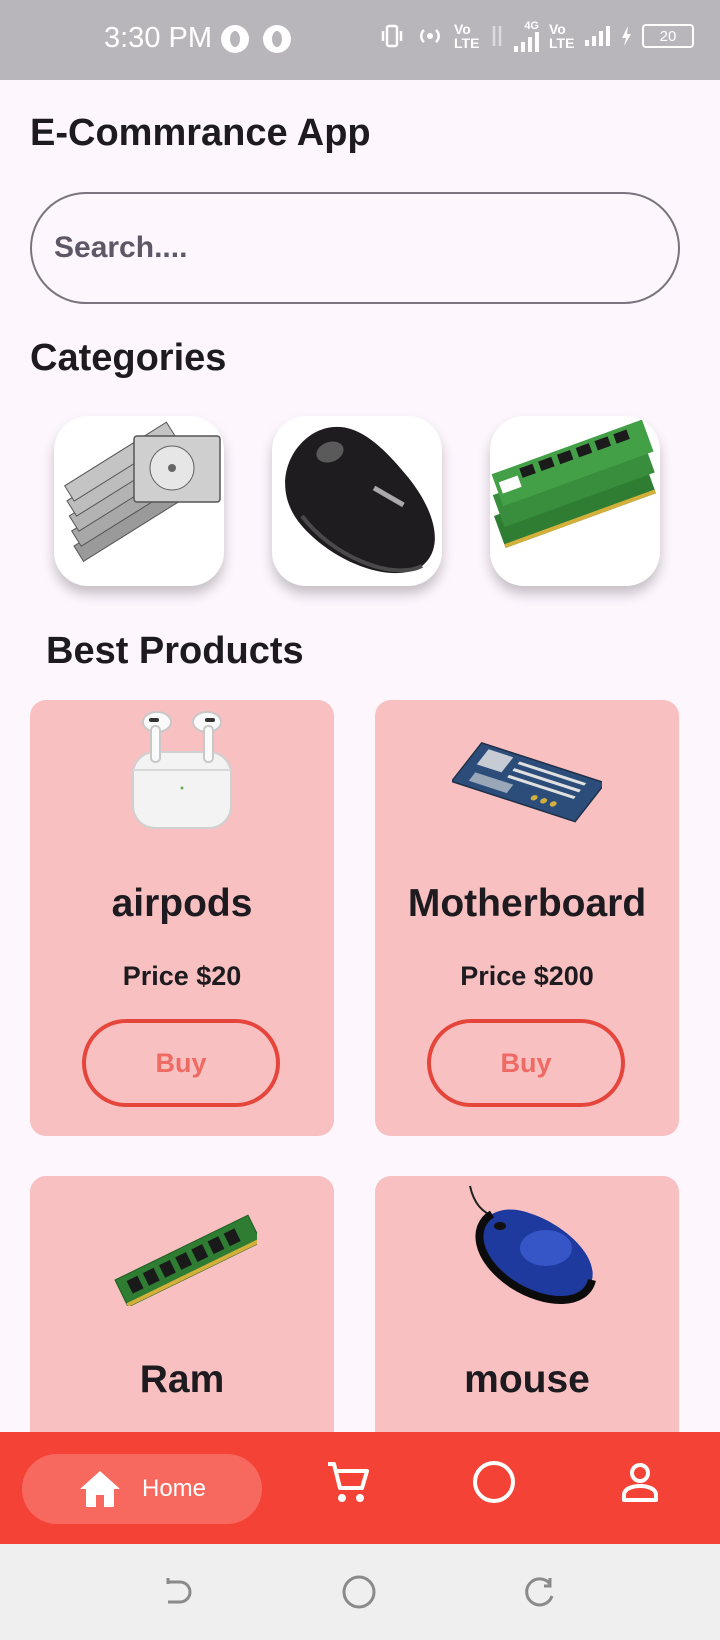 This screenshot has height=1640, width=720. I want to click on network-type-label: 4G, so click(531, 26).